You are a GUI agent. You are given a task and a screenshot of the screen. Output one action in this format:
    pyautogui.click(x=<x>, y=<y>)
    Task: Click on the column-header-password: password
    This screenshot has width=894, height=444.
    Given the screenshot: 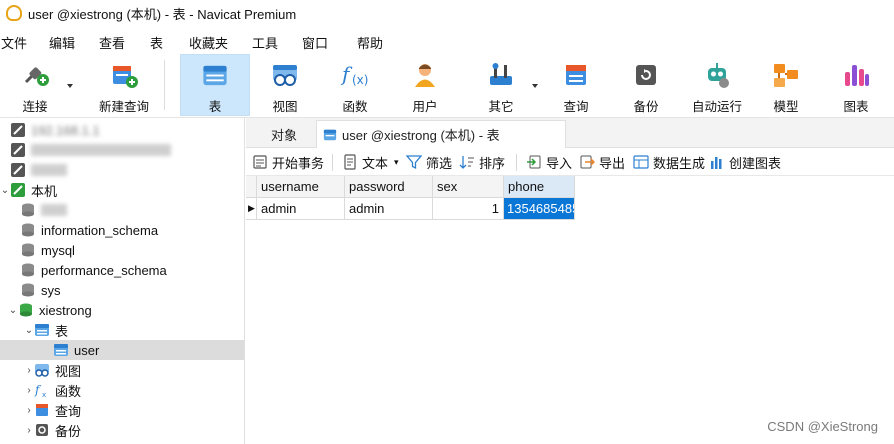 What is the action you would take?
    pyautogui.click(x=389, y=187)
    